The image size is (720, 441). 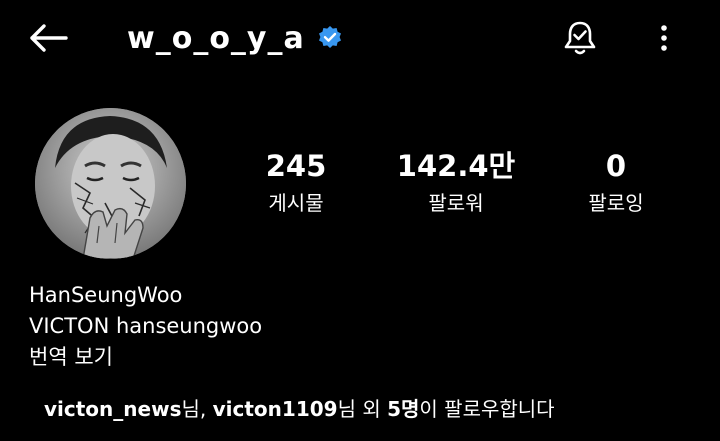 I want to click on profile-bio: HanSeungWoo VICTON hanseungwoo 번역 보기, so click(x=145, y=326).